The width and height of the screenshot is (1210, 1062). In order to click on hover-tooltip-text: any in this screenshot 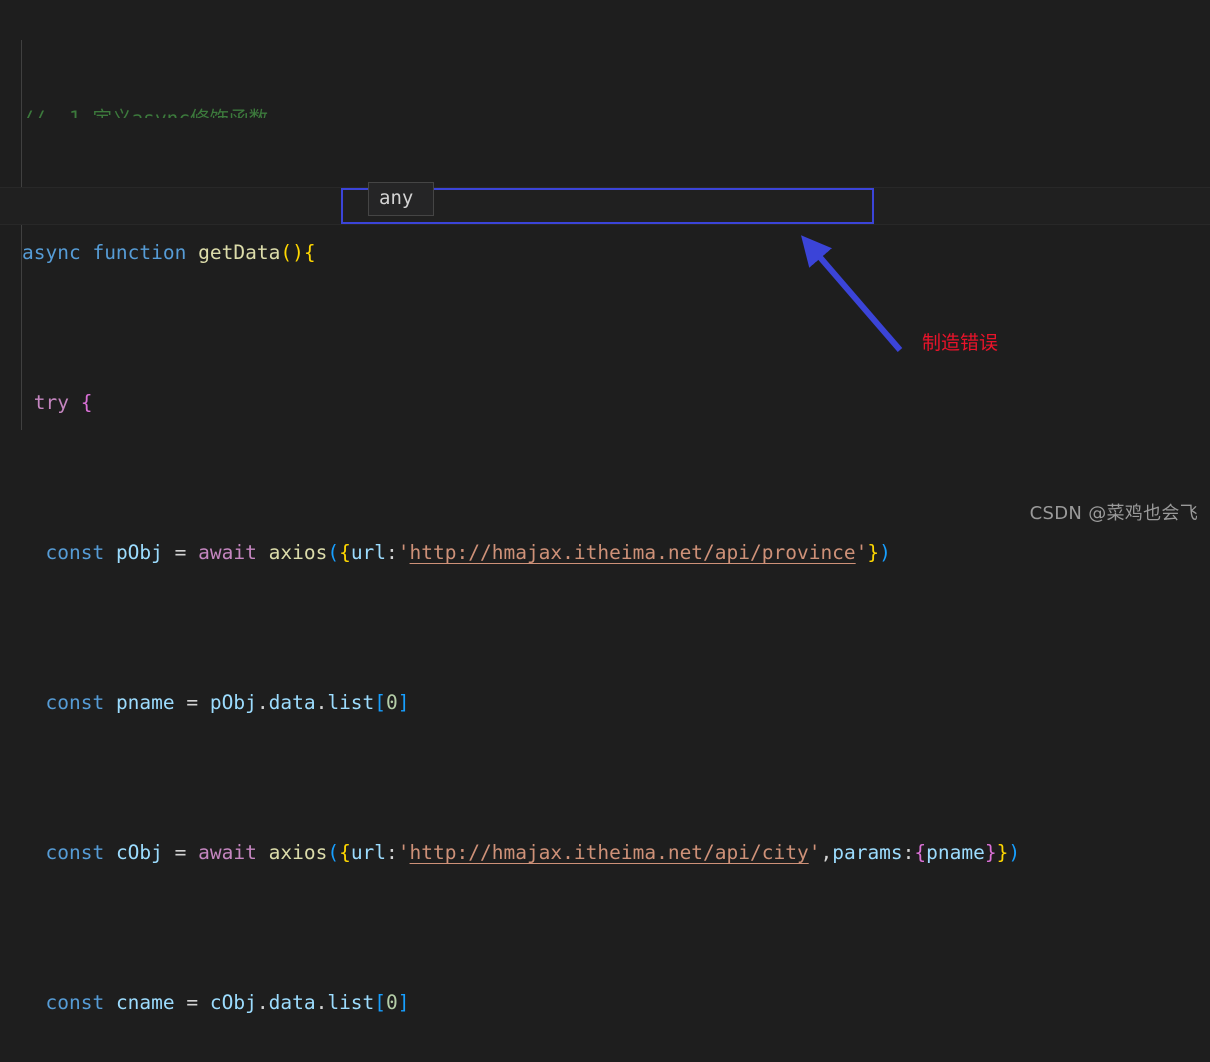, I will do `click(396, 198)`.